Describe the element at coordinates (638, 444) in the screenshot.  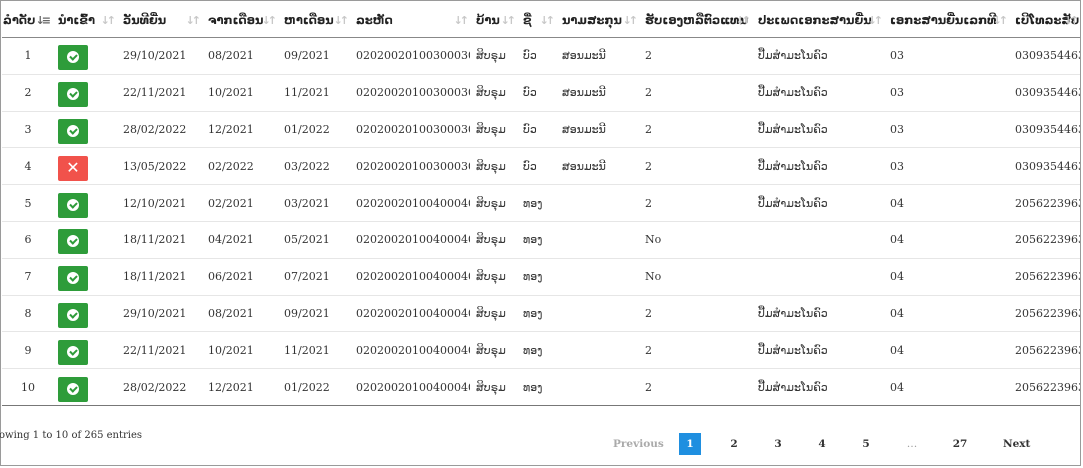
I see `pagination-previous: Previous` at that location.